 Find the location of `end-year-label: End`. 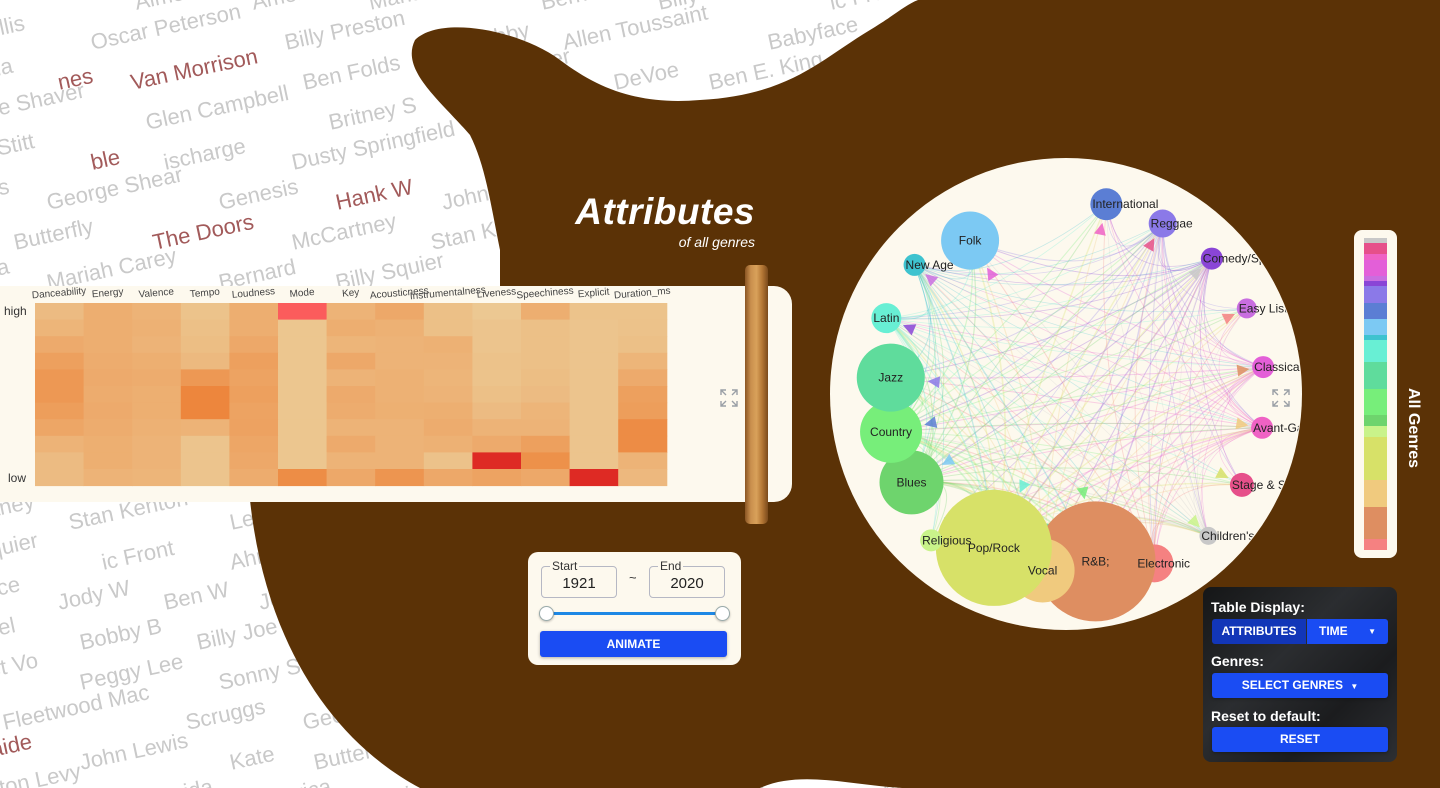

end-year-label: End is located at coordinates (671, 566).